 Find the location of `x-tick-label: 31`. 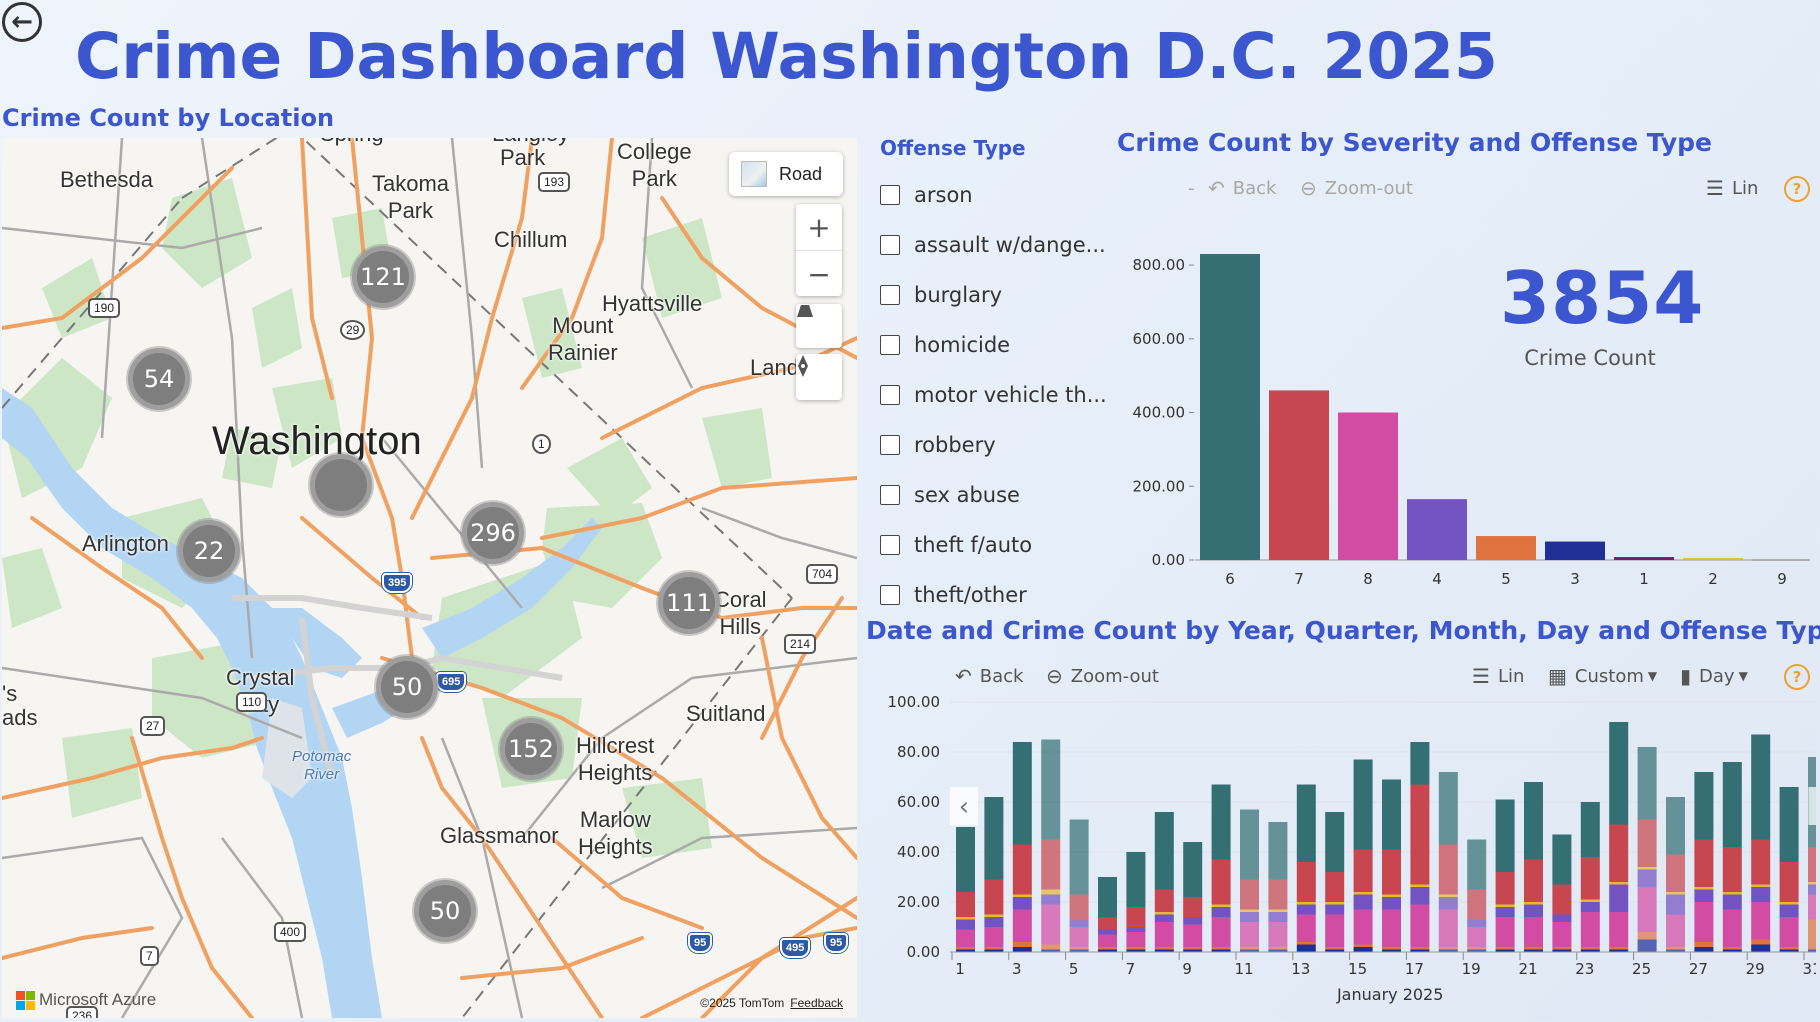

x-tick-label: 31 is located at coordinates (1809, 969).